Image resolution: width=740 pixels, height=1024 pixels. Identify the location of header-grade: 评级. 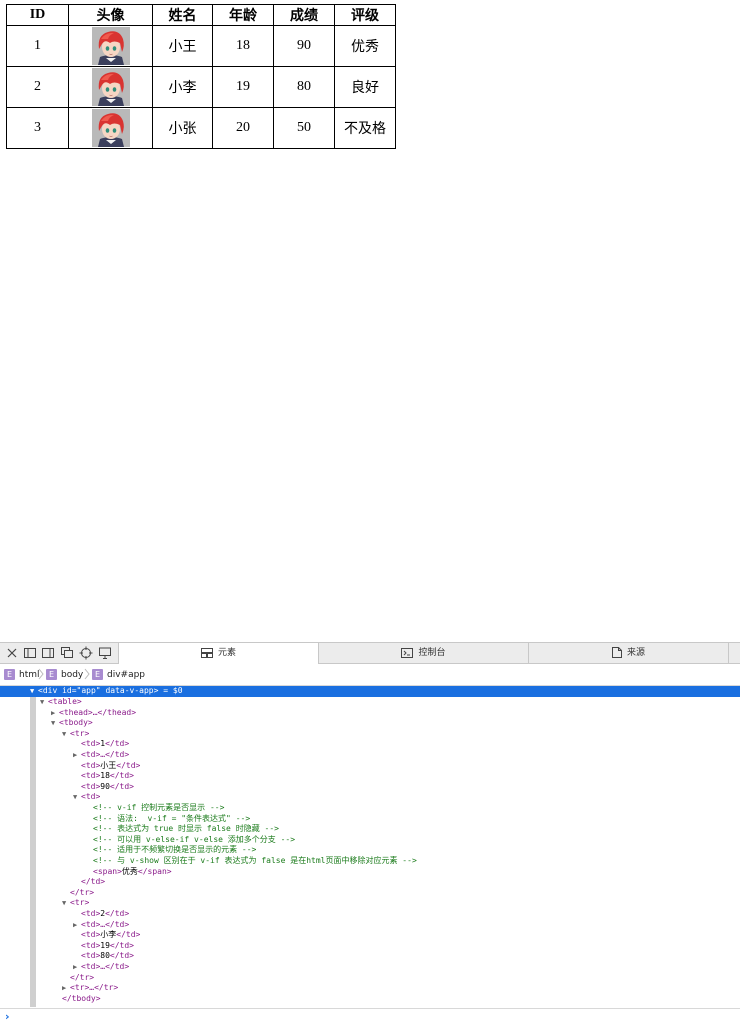
(365, 15).